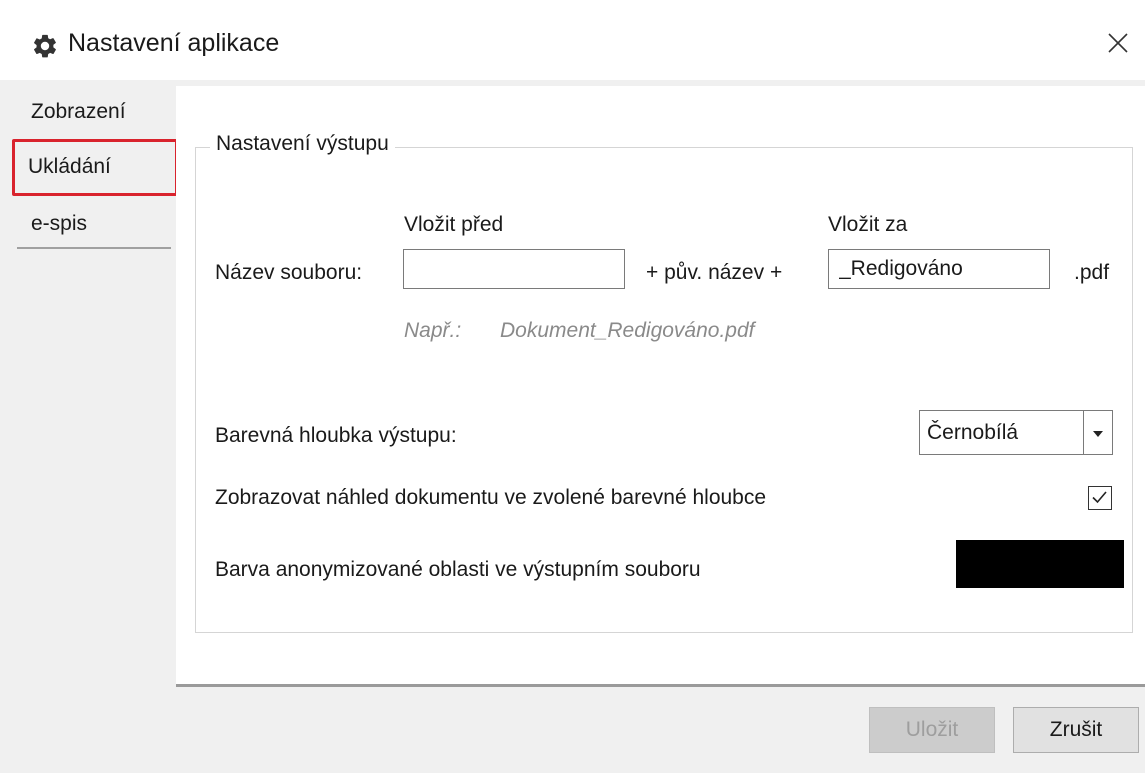 The image size is (1145, 773). Describe the element at coordinates (868, 224) in the screenshot. I see `insert-after-label: Vložit za` at that location.